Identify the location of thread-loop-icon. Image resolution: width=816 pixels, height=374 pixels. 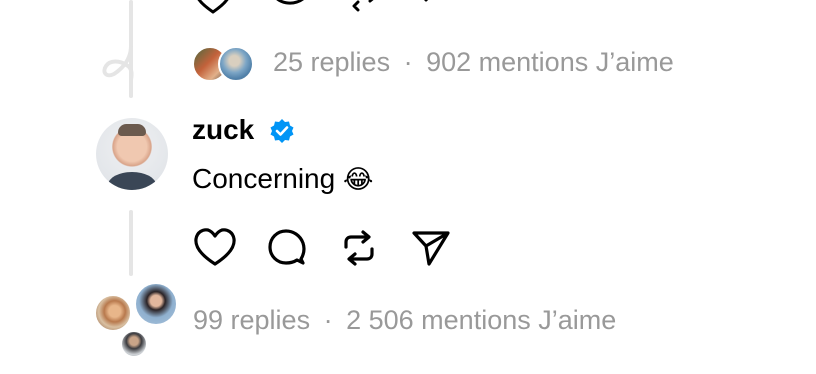
(120, 63).